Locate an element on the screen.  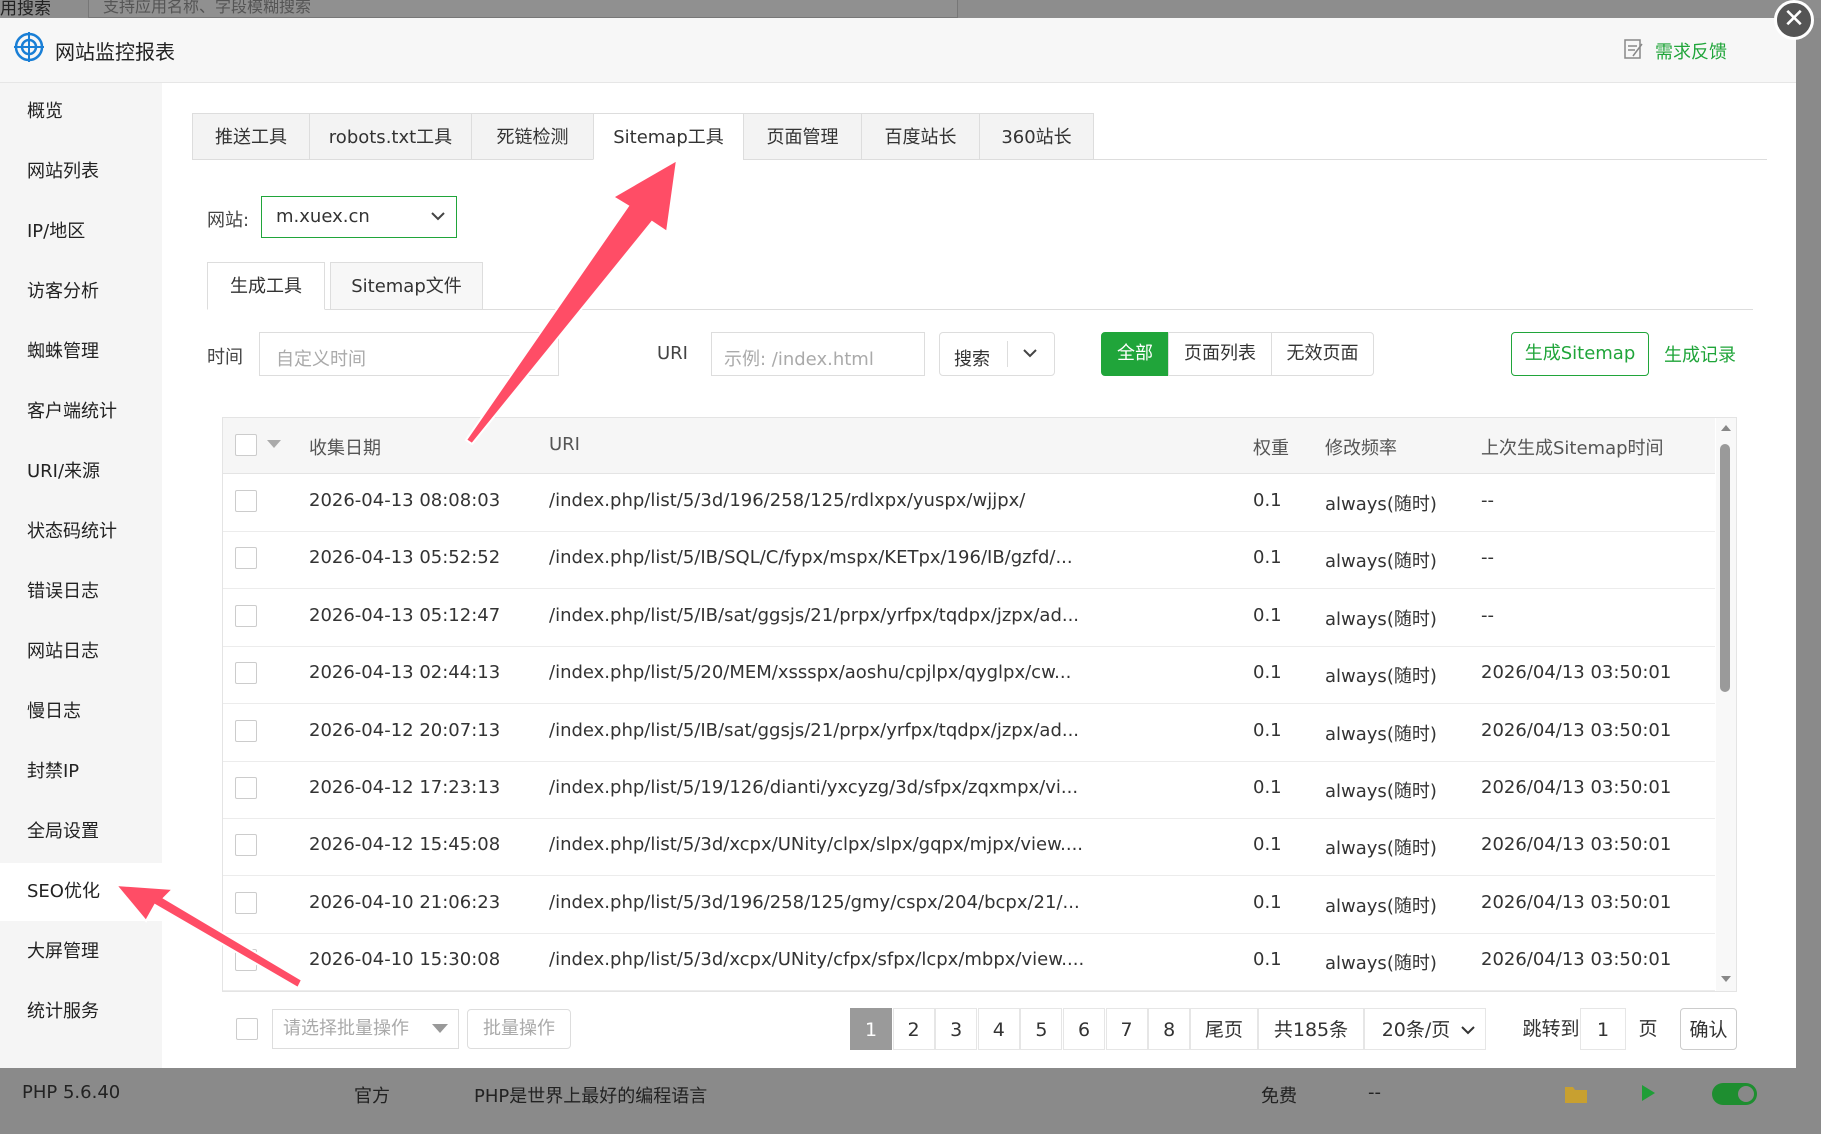
page-7: 7 is located at coordinates (1126, 1029).